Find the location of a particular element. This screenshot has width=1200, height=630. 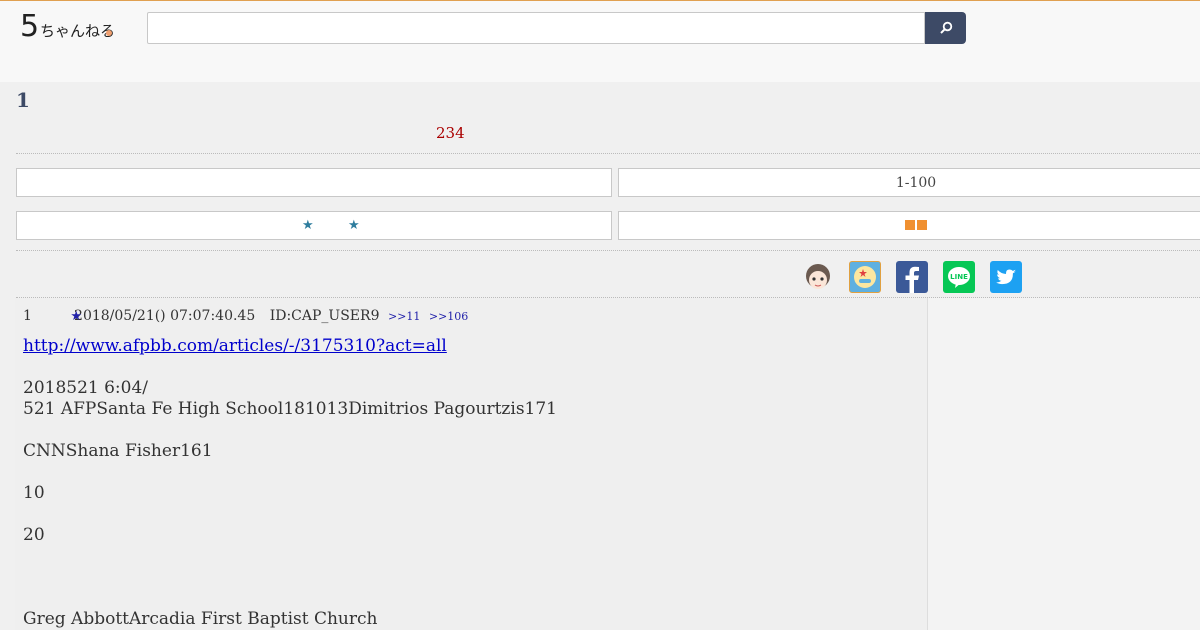

reply-anchor: >>11 is located at coordinates (404, 316).